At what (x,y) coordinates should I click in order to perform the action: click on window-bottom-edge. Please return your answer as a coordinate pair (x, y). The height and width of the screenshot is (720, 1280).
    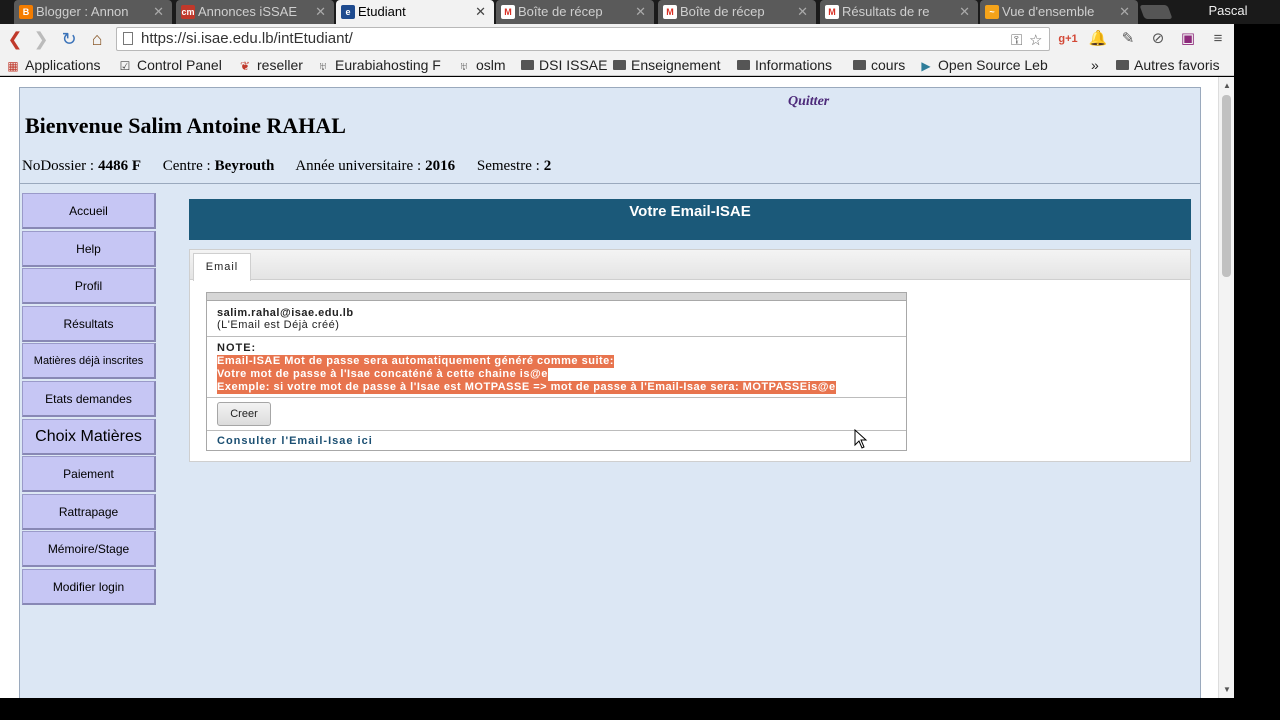
    Looking at the image, I should click on (640, 709).